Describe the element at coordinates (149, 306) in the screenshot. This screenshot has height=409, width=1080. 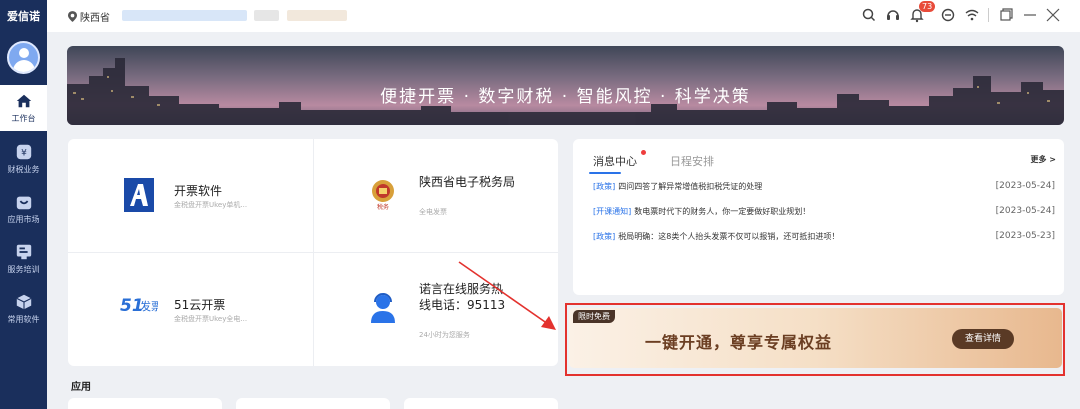
I see `svg-text: 发票` at that location.